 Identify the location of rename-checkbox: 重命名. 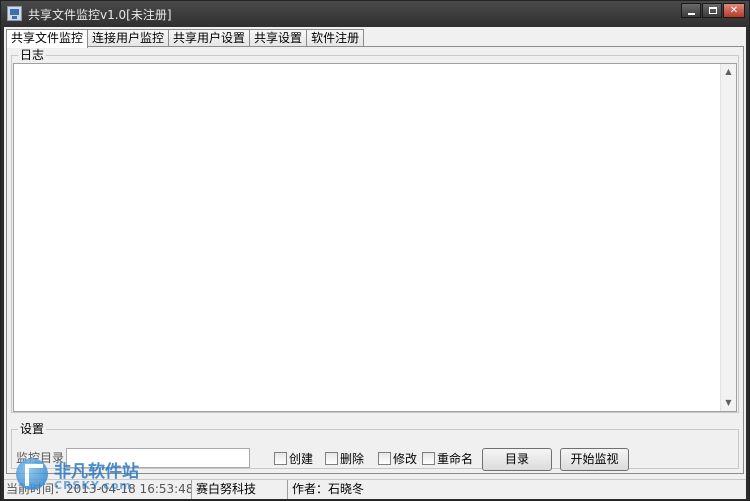
(447, 458).